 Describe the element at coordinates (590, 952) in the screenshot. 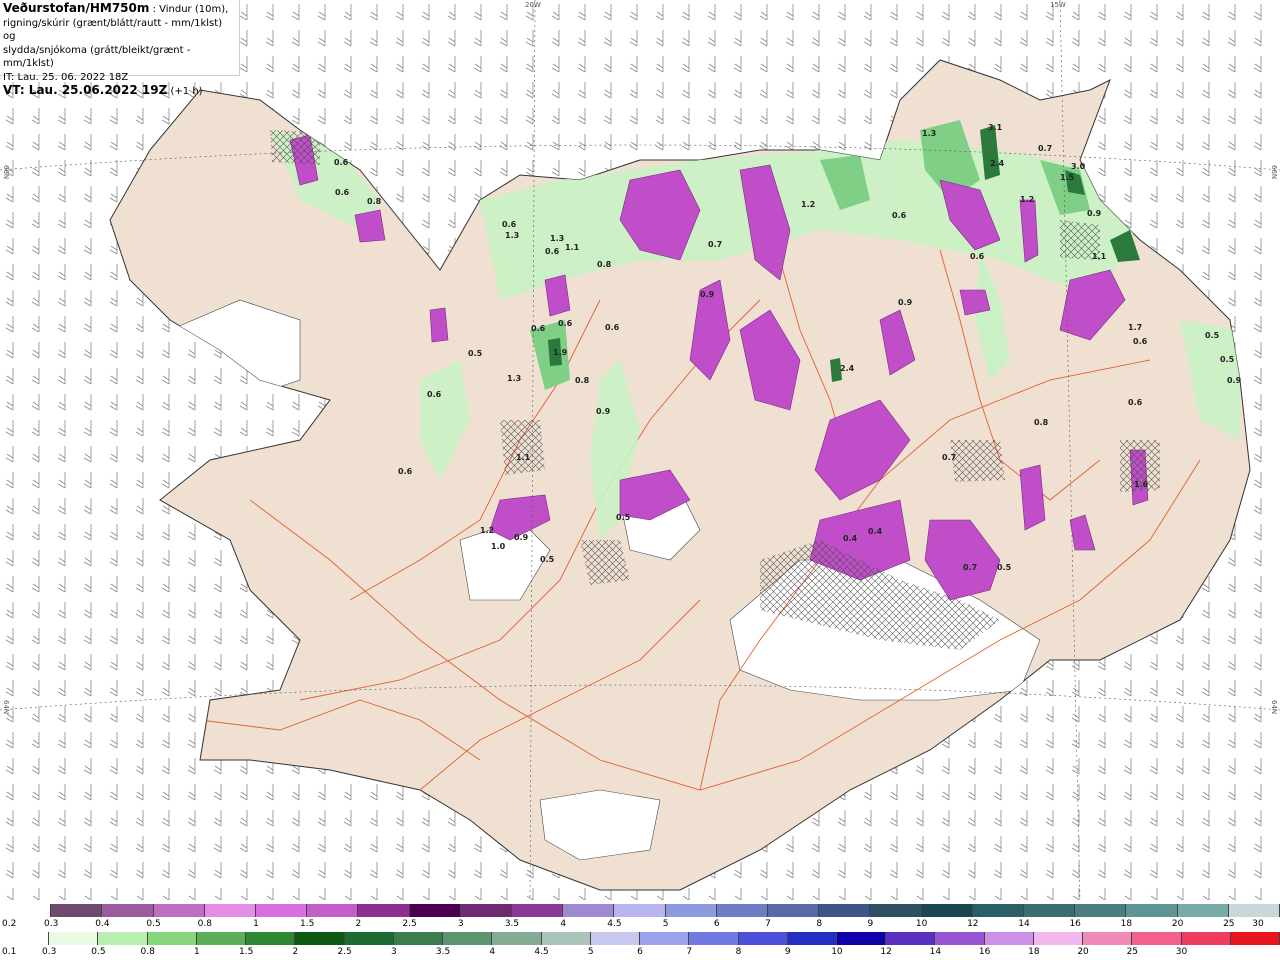

I see `rain-scale-label: 5` at that location.